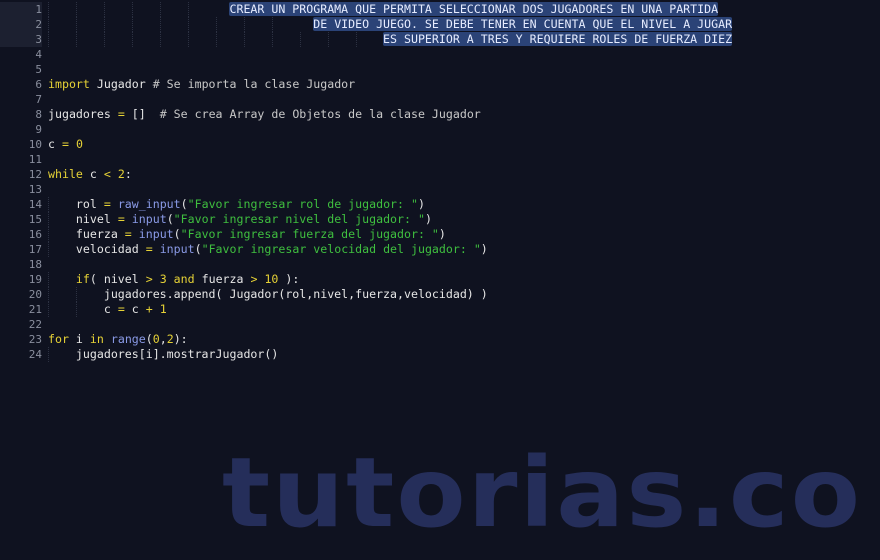 This screenshot has height=560, width=880. What do you see at coordinates (21, 114) in the screenshot?
I see `line-number: 8` at bounding box center [21, 114].